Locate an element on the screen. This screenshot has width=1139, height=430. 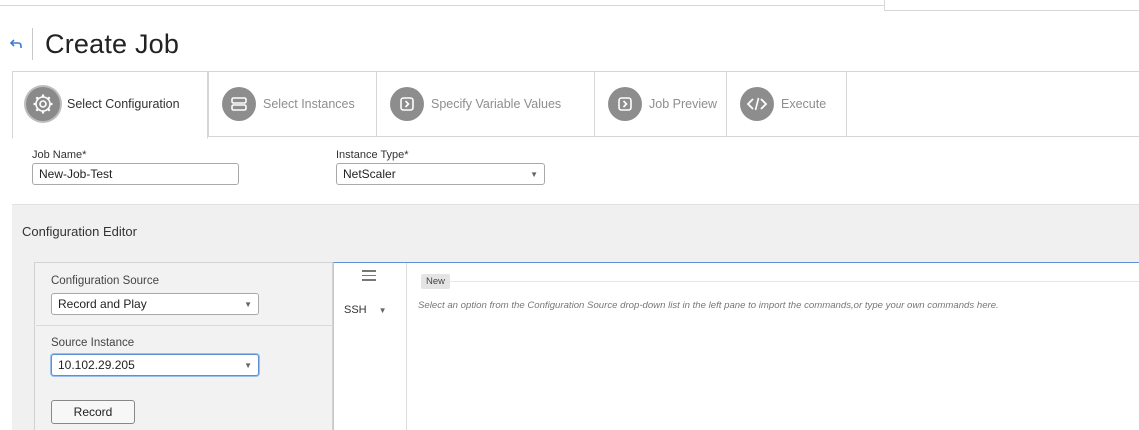
code-icon is located at coordinates (757, 104).